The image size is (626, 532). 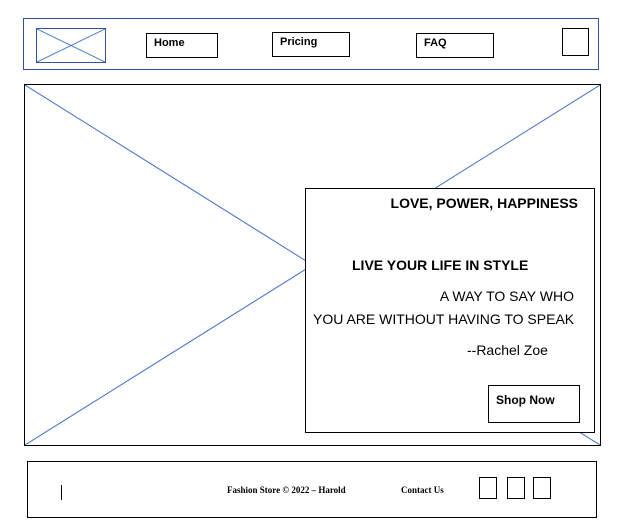 I want to click on nav-pricing-link: Pricing, so click(x=311, y=44).